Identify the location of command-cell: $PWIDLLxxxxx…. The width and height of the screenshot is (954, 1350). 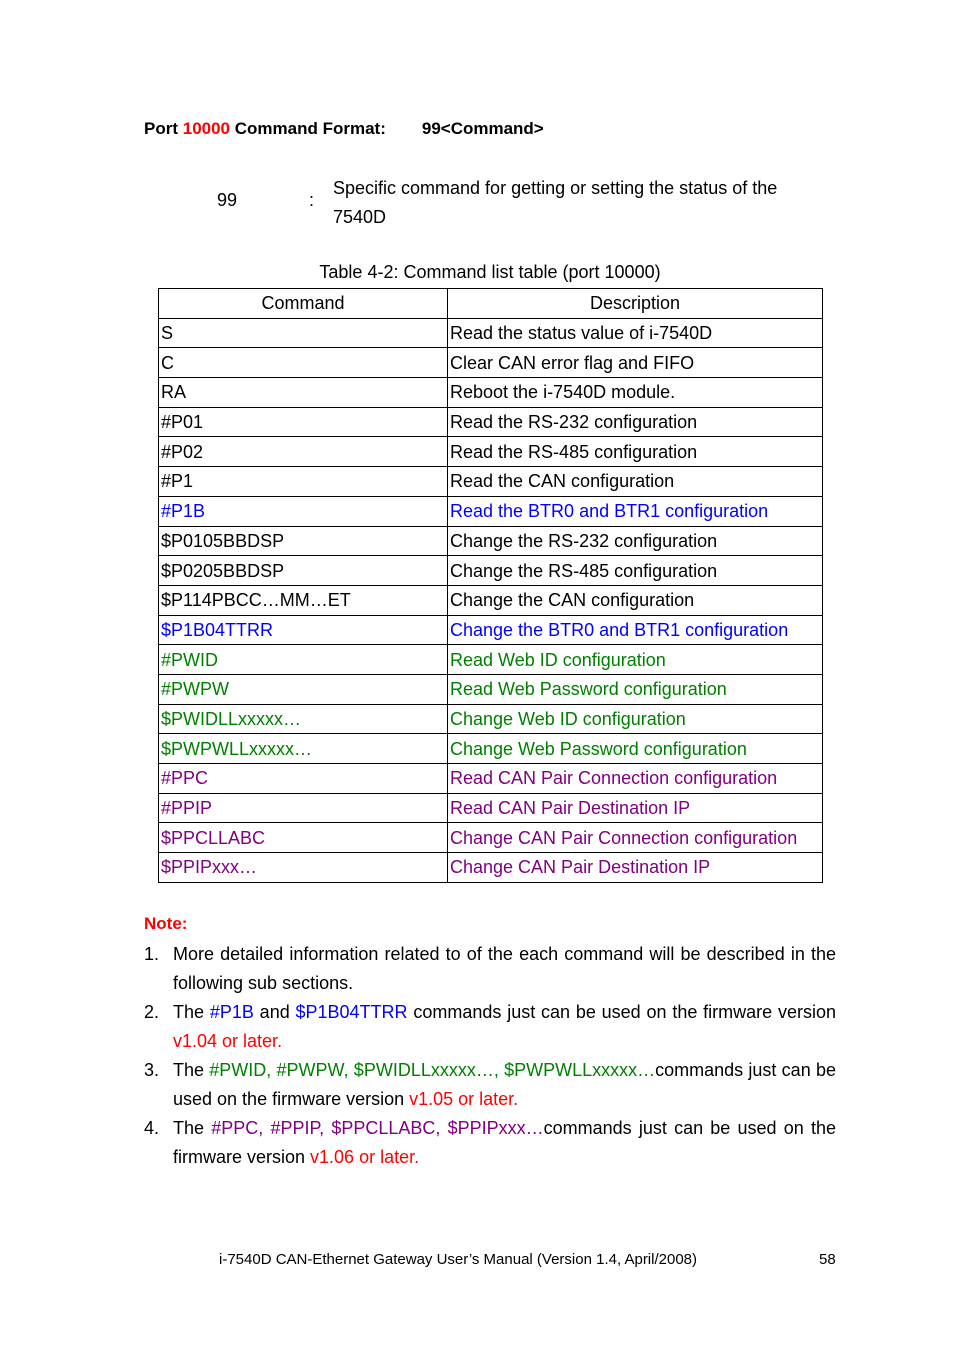
(303, 719).